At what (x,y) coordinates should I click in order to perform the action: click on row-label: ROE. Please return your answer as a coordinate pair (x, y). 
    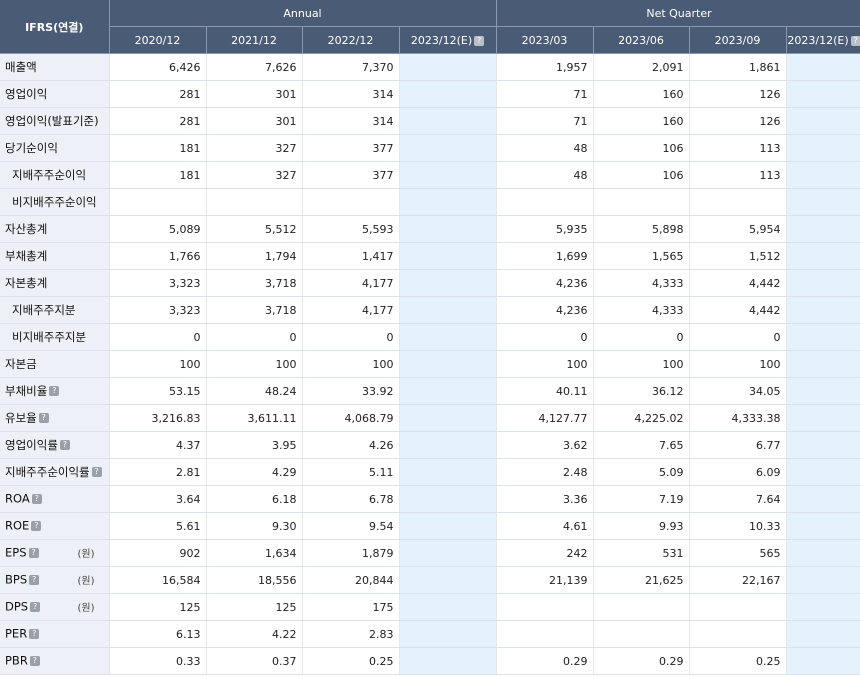
    Looking at the image, I should click on (17, 525).